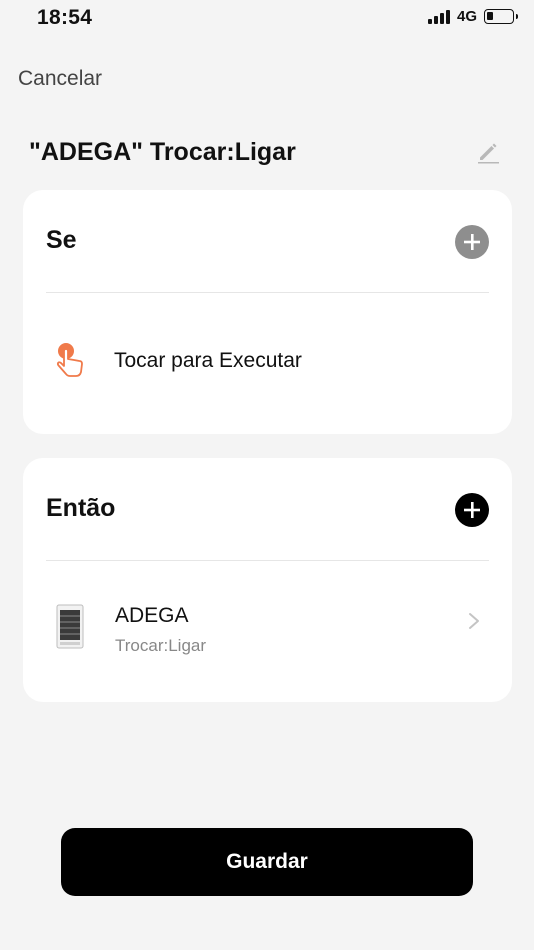  I want to click on status-time: 18:54, so click(65, 17).